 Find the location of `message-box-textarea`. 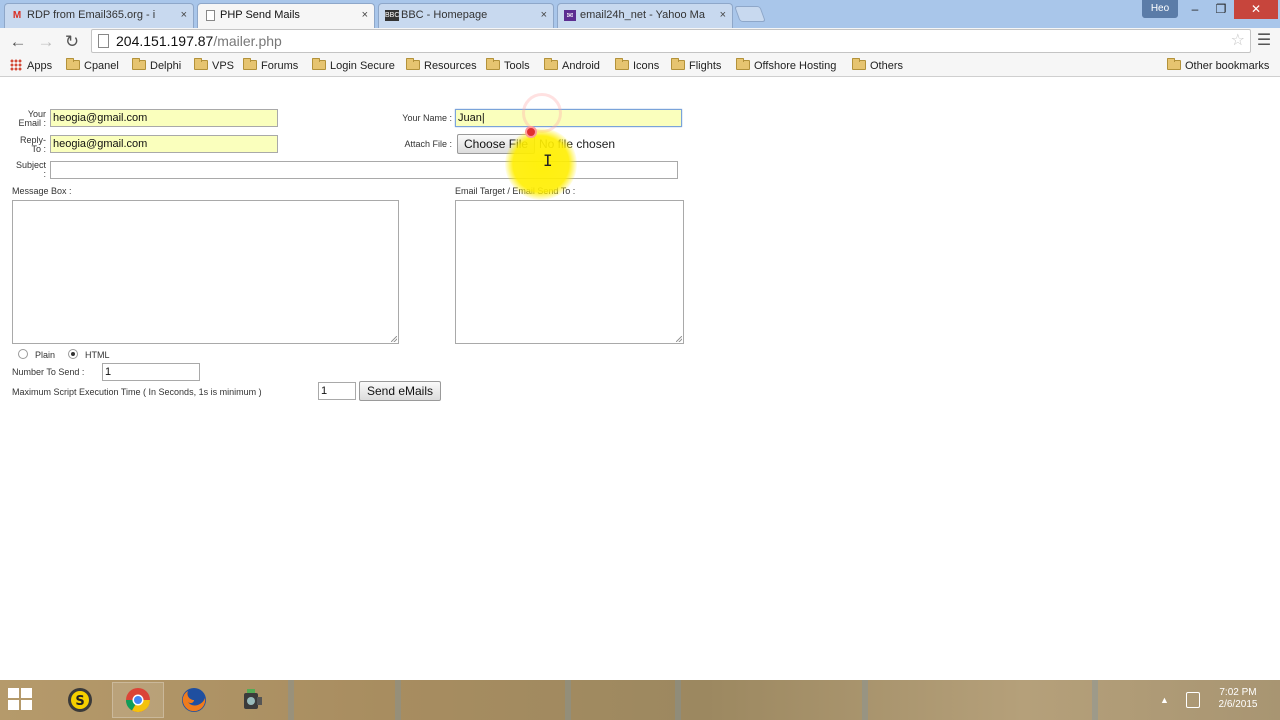

message-box-textarea is located at coordinates (205, 272).